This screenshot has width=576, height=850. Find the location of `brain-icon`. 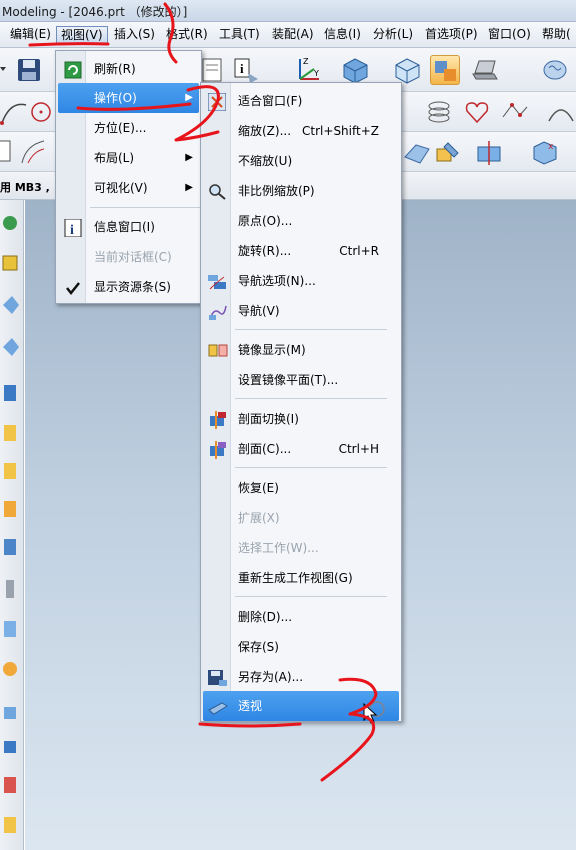

brain-icon is located at coordinates (555, 70).